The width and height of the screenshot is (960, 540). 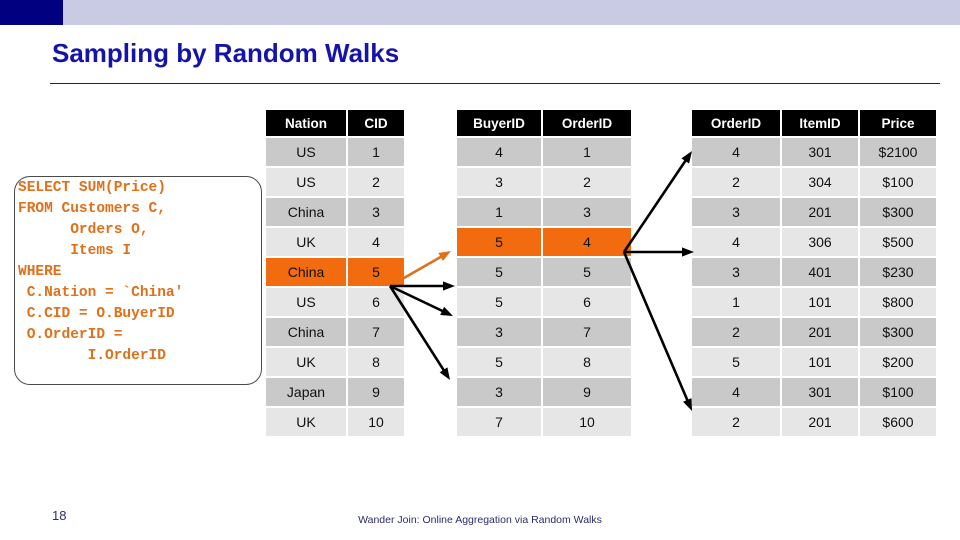 What do you see at coordinates (898, 362) in the screenshot?
I see `table-cell: $200` at bounding box center [898, 362].